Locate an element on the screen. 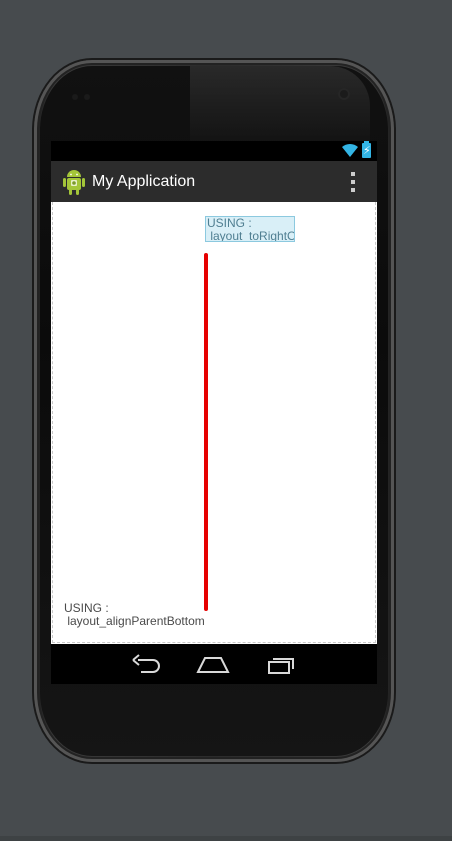  app-title: My Application is located at coordinates (144, 181).